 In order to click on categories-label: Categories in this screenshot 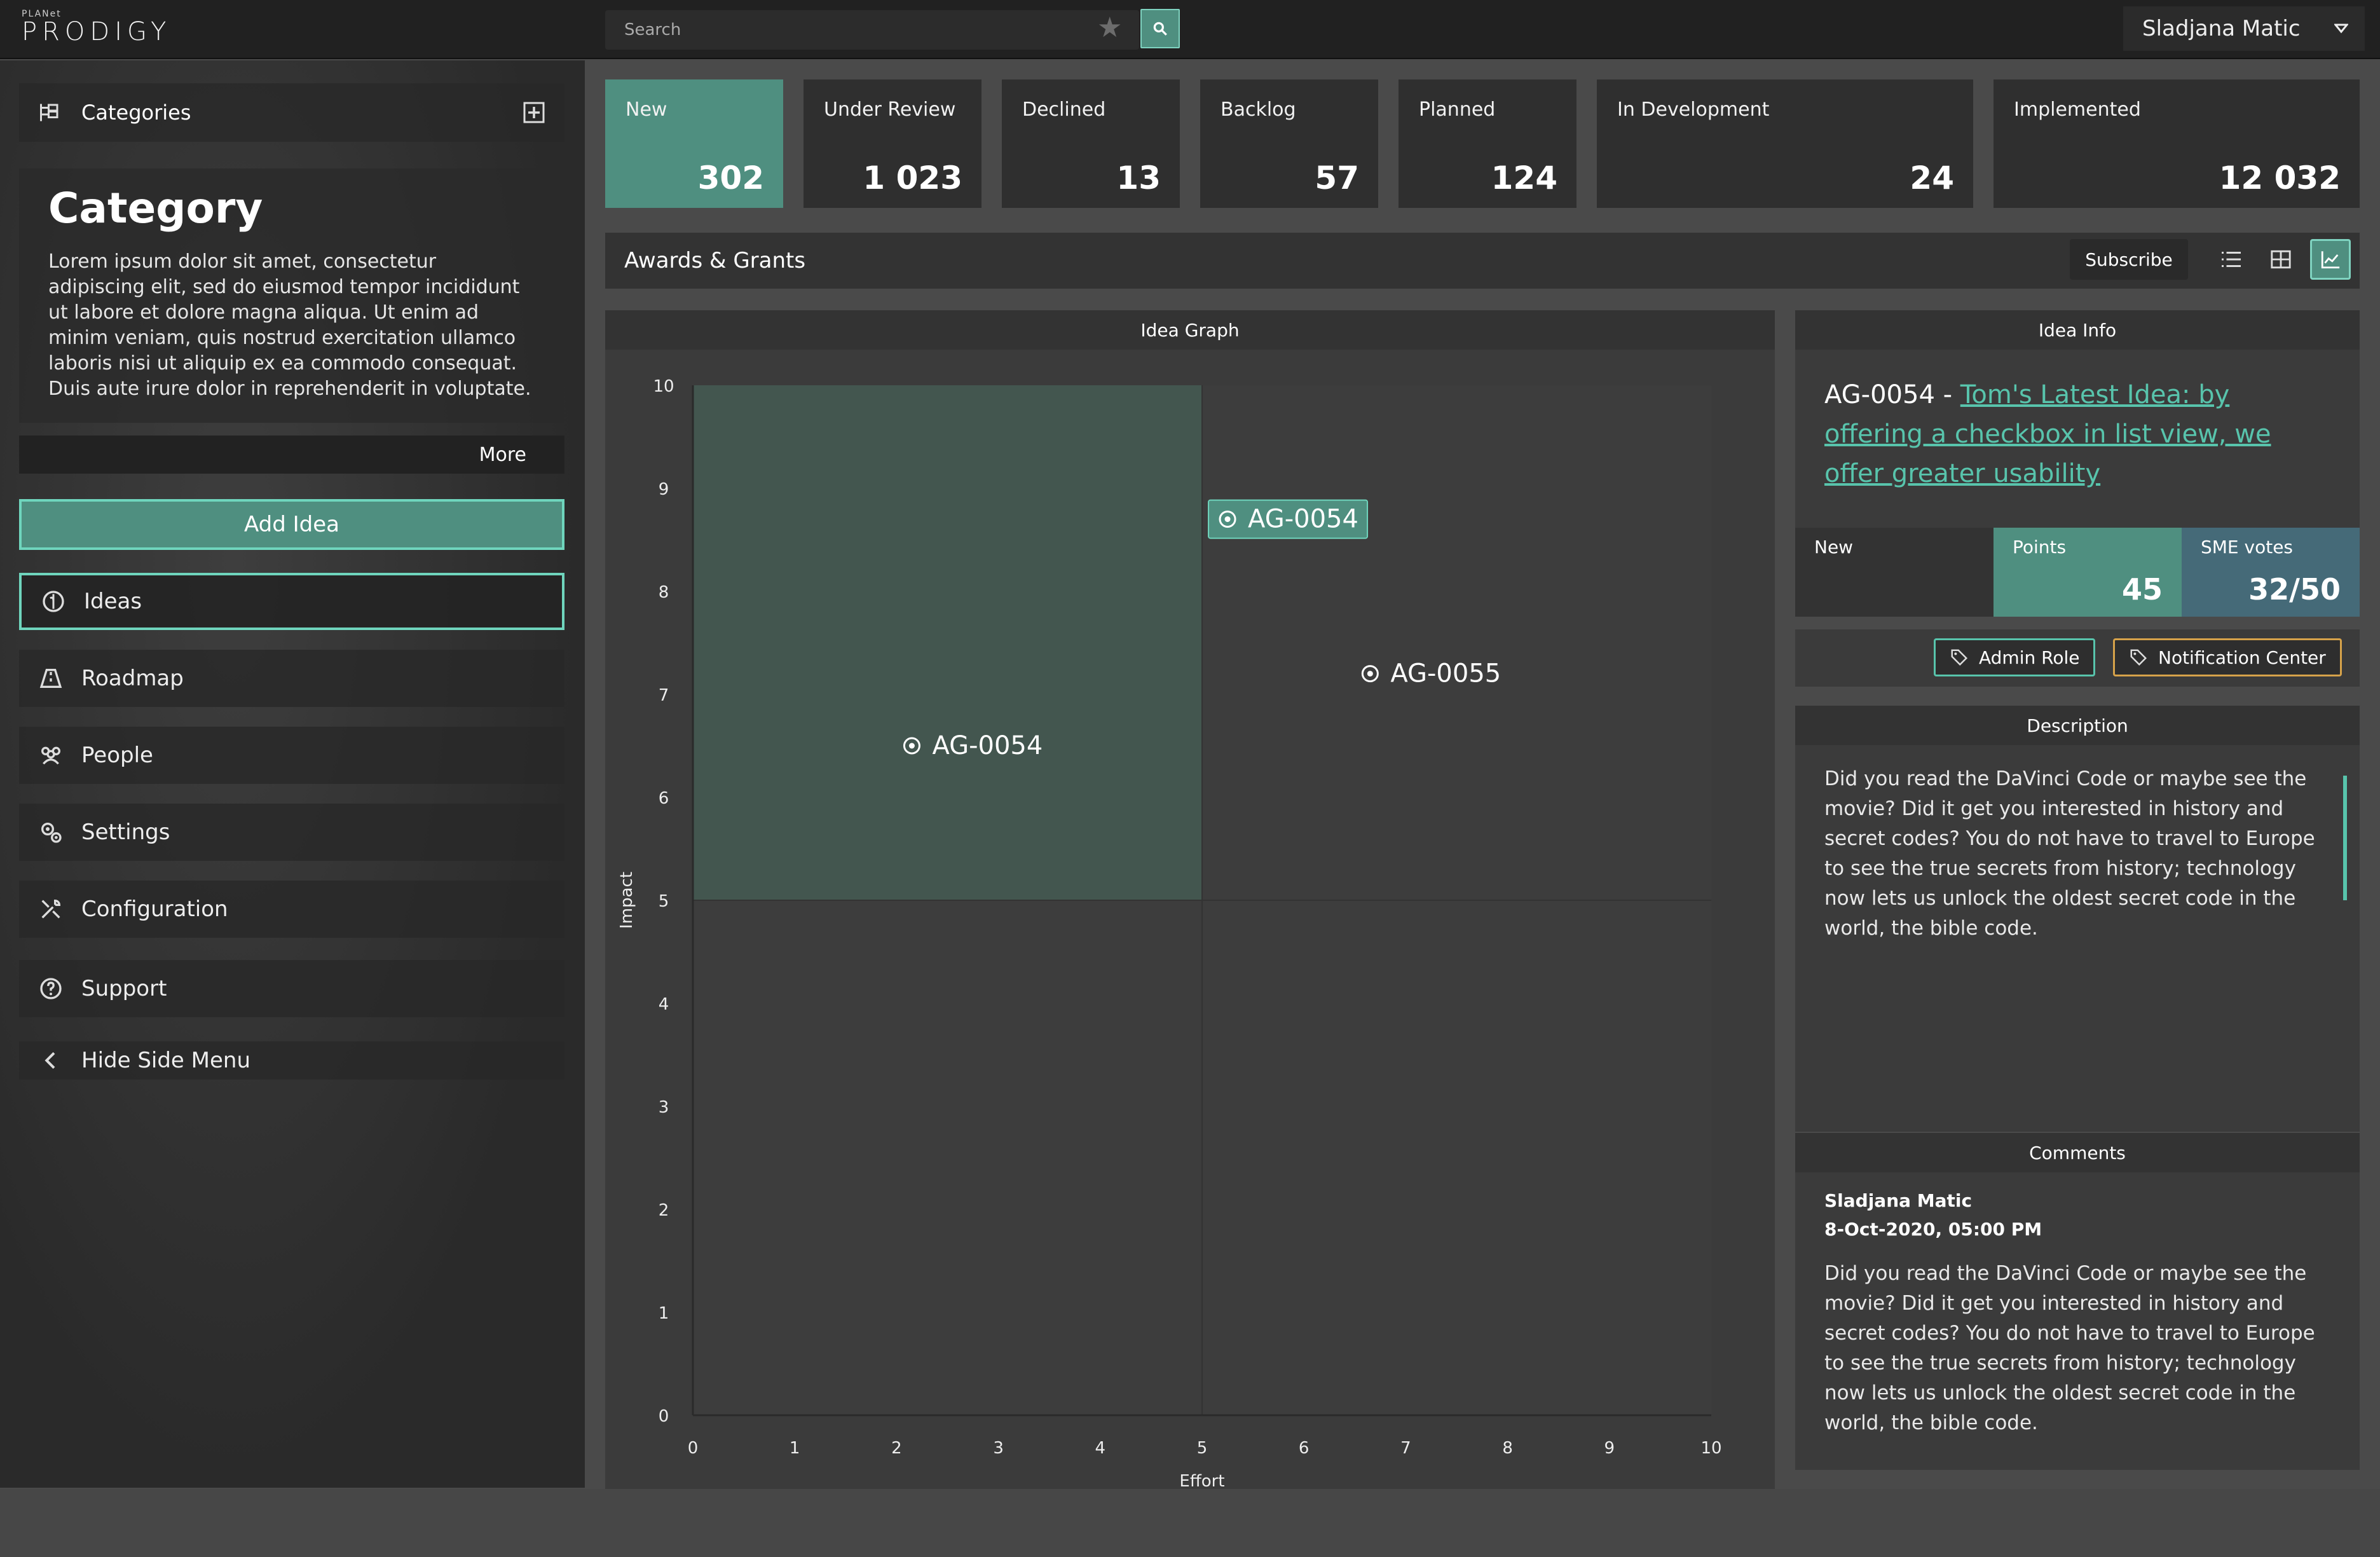, I will do `click(136, 112)`.